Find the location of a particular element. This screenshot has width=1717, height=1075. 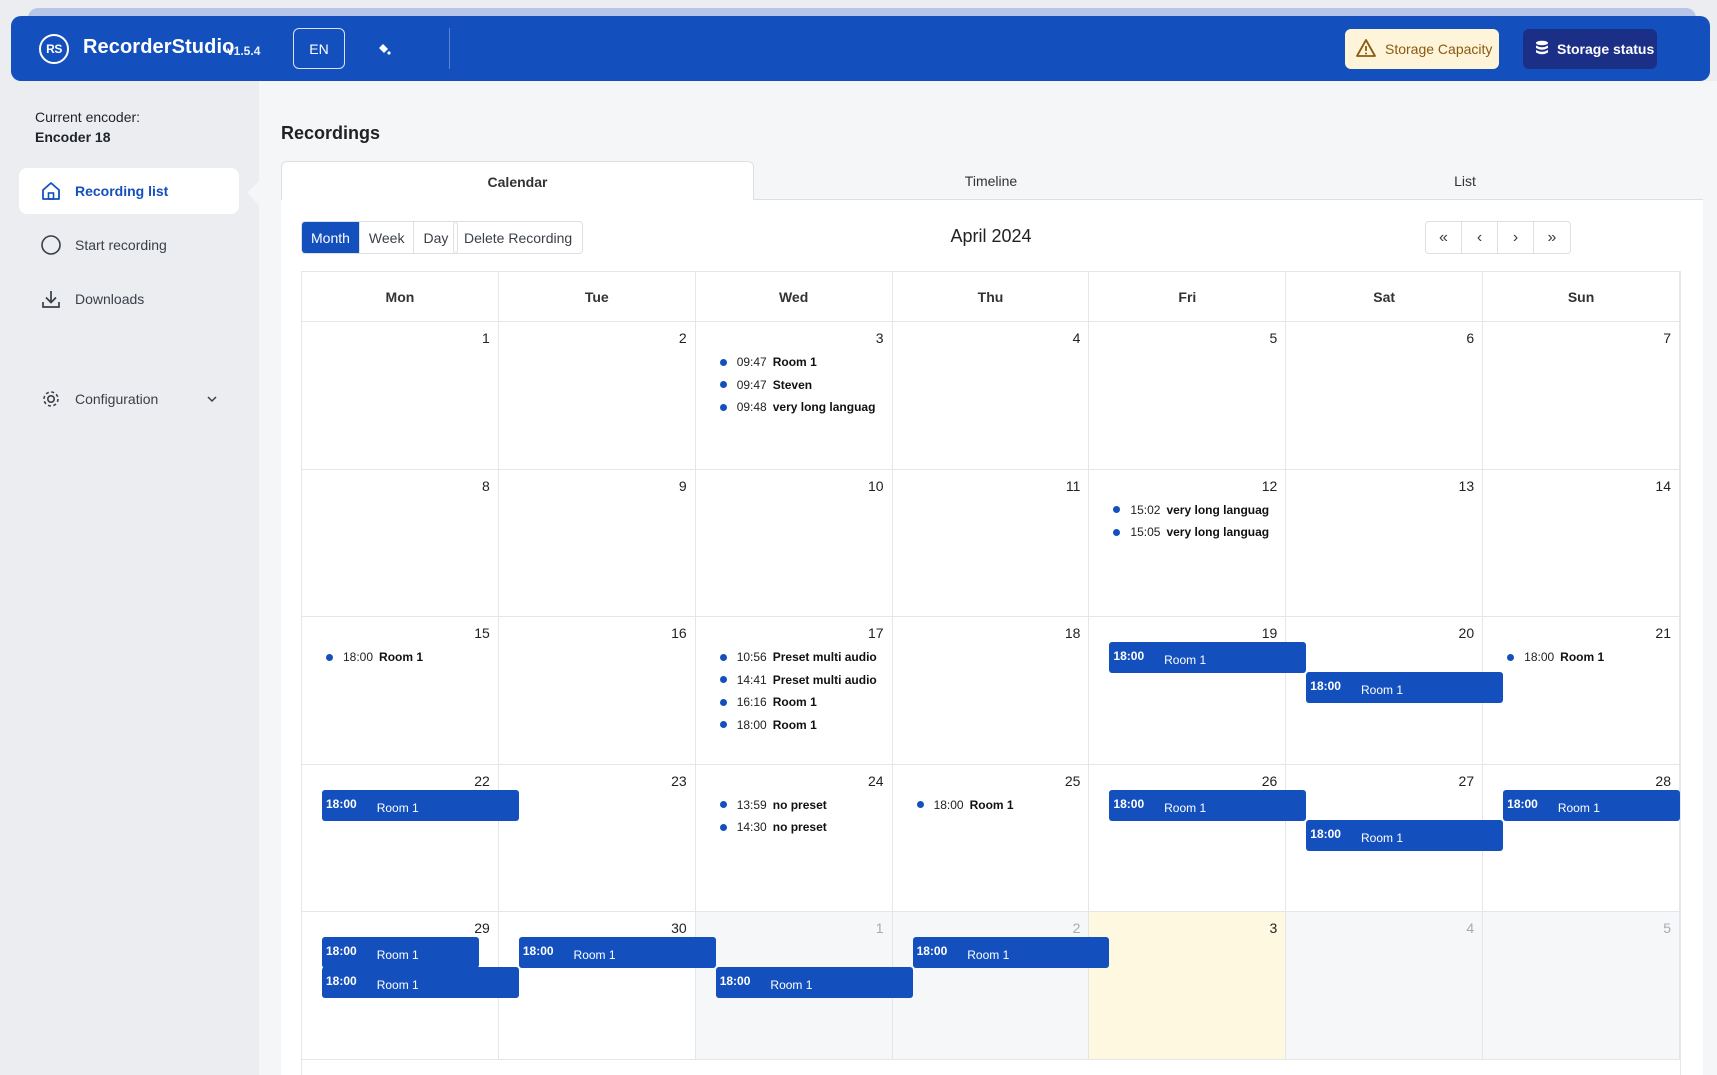

day-cell: 25 is located at coordinates (991, 838).